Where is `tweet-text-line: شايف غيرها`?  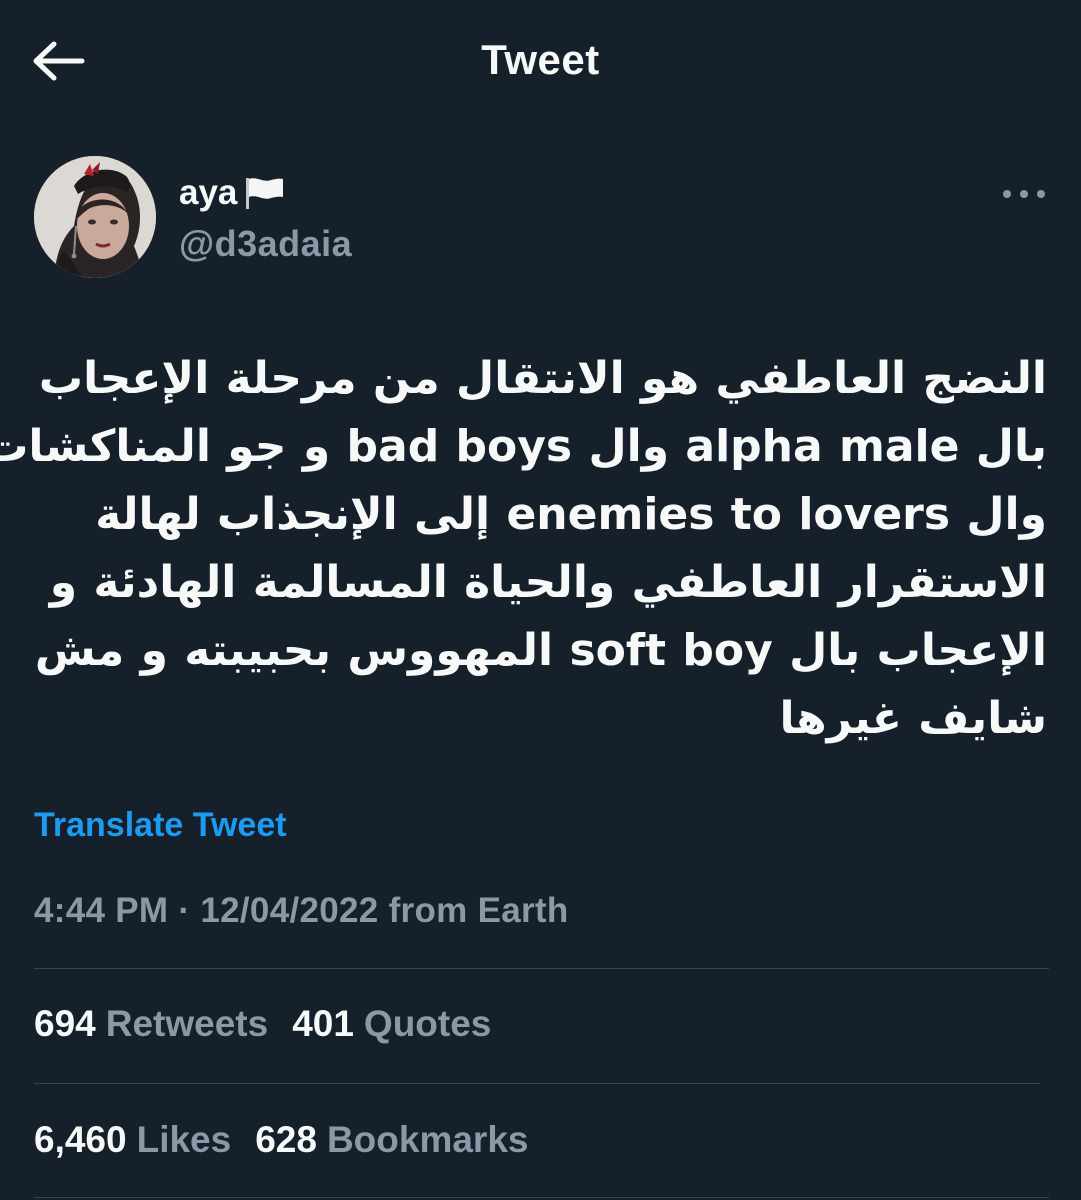
tweet-text-line: شايف غيرها is located at coordinates (913, 718).